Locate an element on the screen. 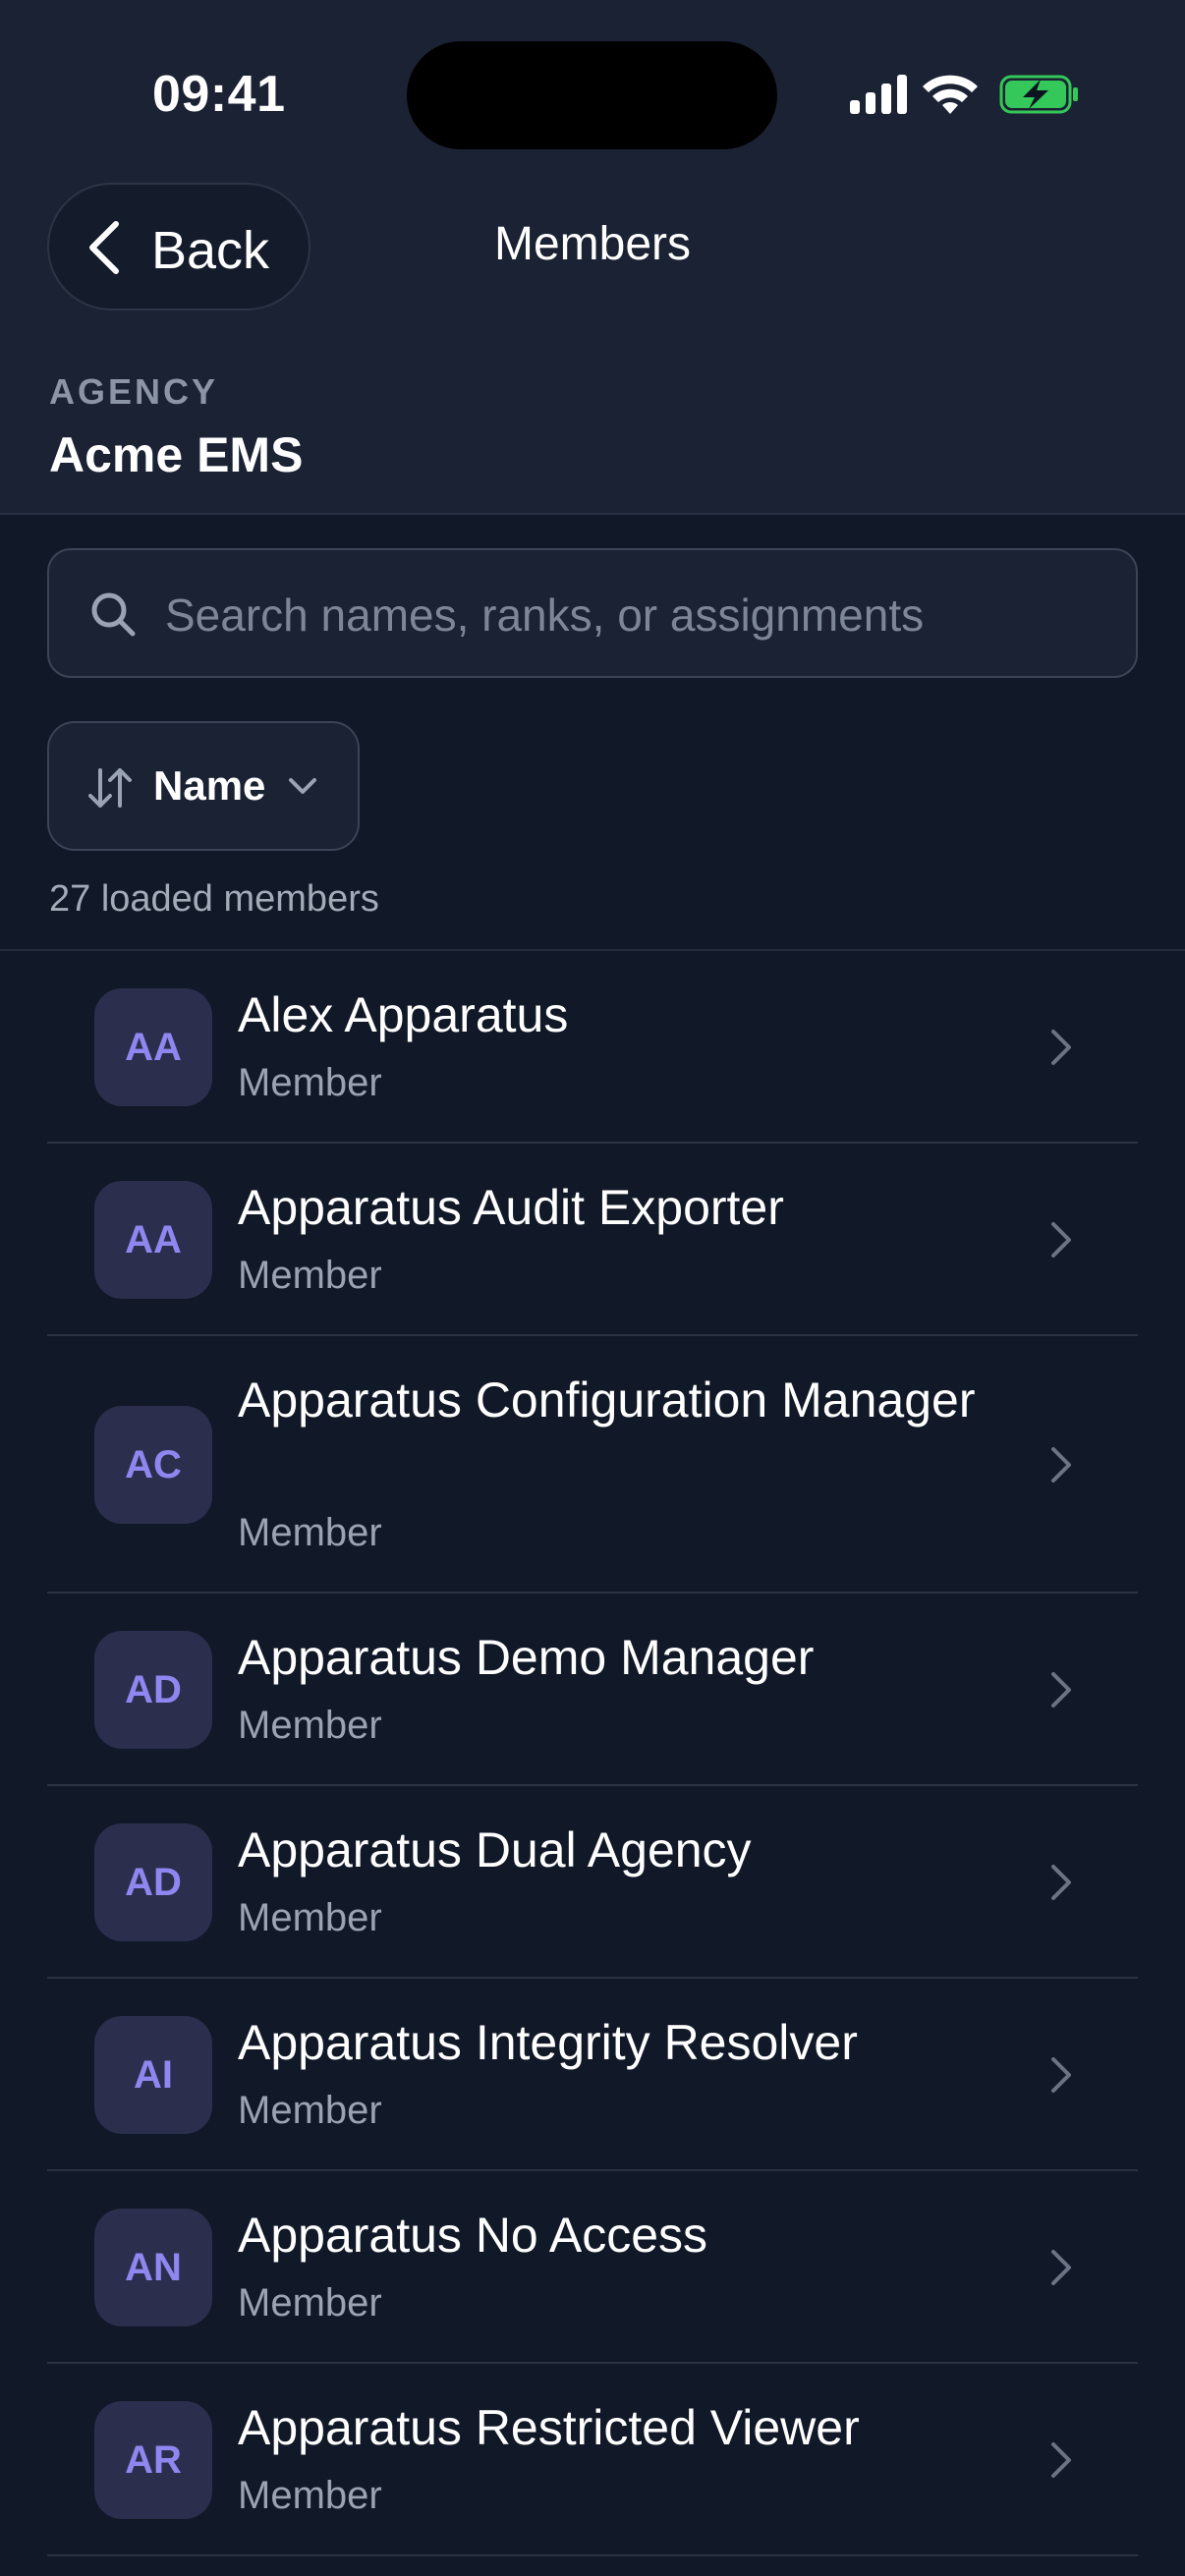 This screenshot has width=1185, height=2576. sort-label: Name is located at coordinates (210, 785).